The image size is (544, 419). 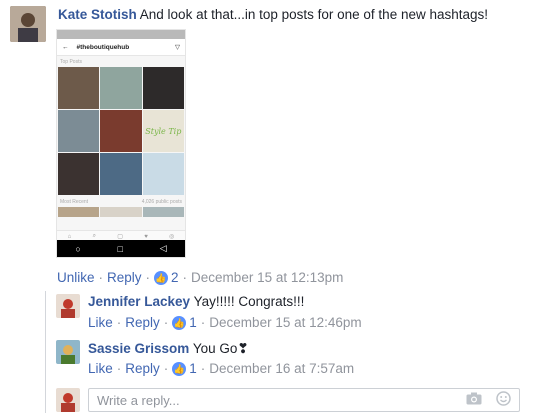 I want to click on reply-author: Sassie Grissom, so click(x=138, y=348).